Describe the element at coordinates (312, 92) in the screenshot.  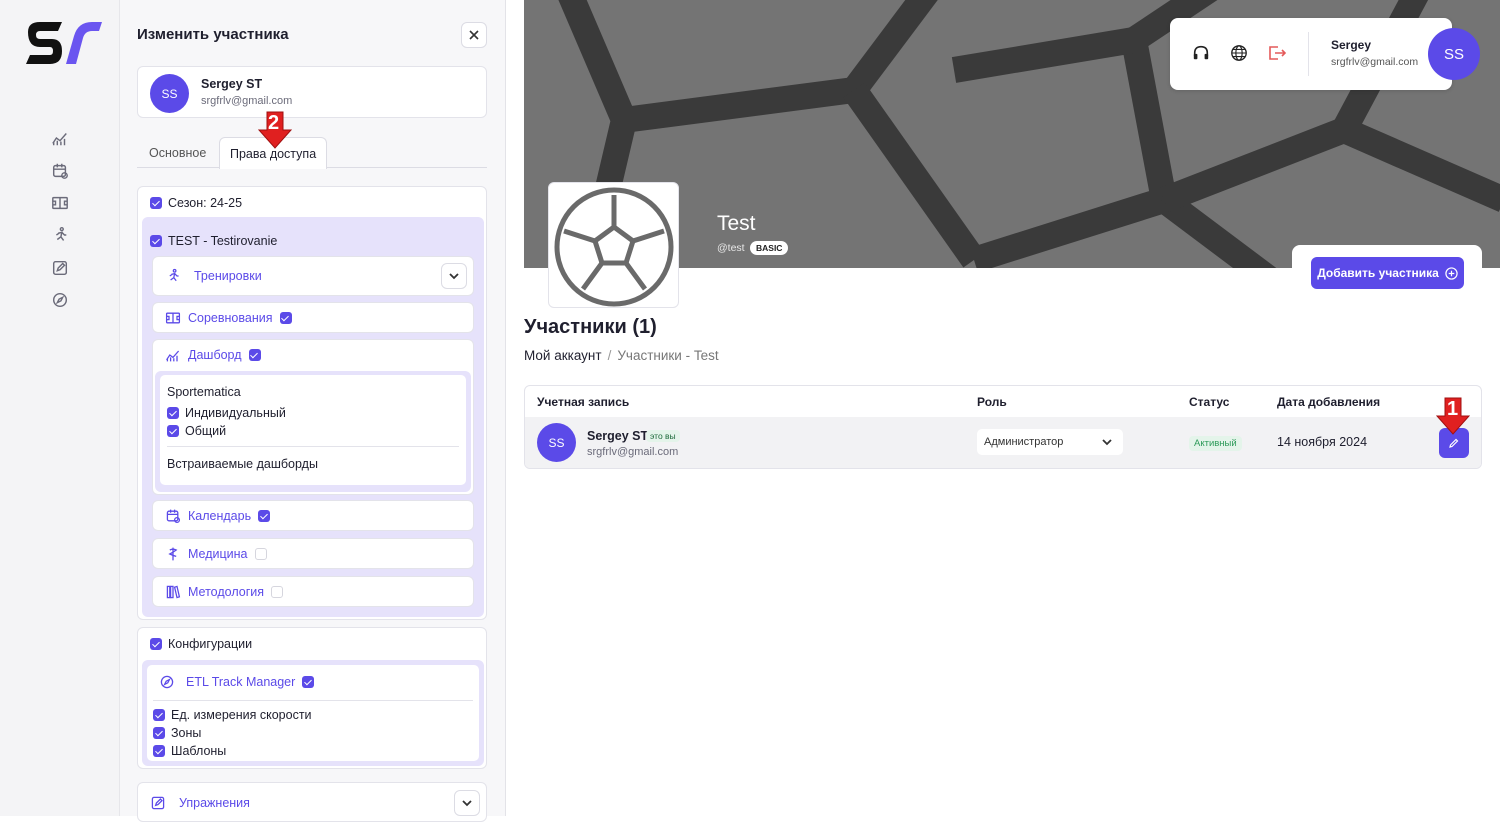
I see `member-card: SS Sergey ST srgfrlv@gmail.com` at that location.